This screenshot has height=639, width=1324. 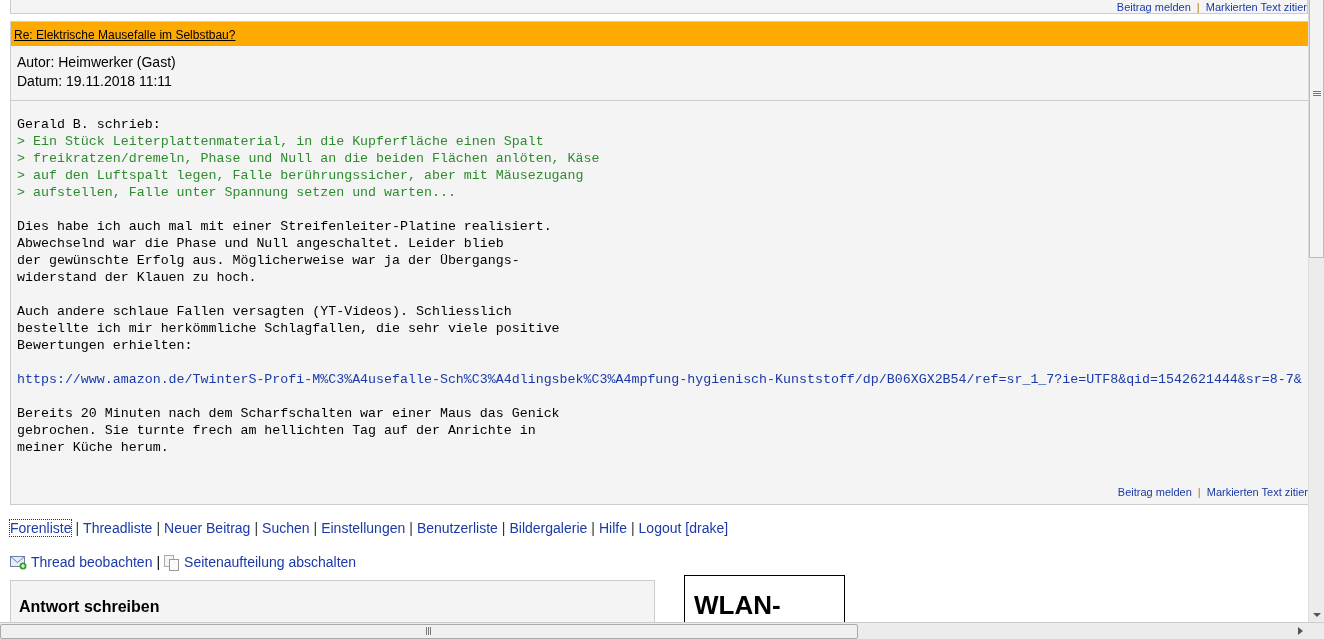 What do you see at coordinates (301, 175) in the screenshot?
I see `quote-line: > auf den Luftspalt legen, Falle berührungssicher, aber mit Mäusezugang` at bounding box center [301, 175].